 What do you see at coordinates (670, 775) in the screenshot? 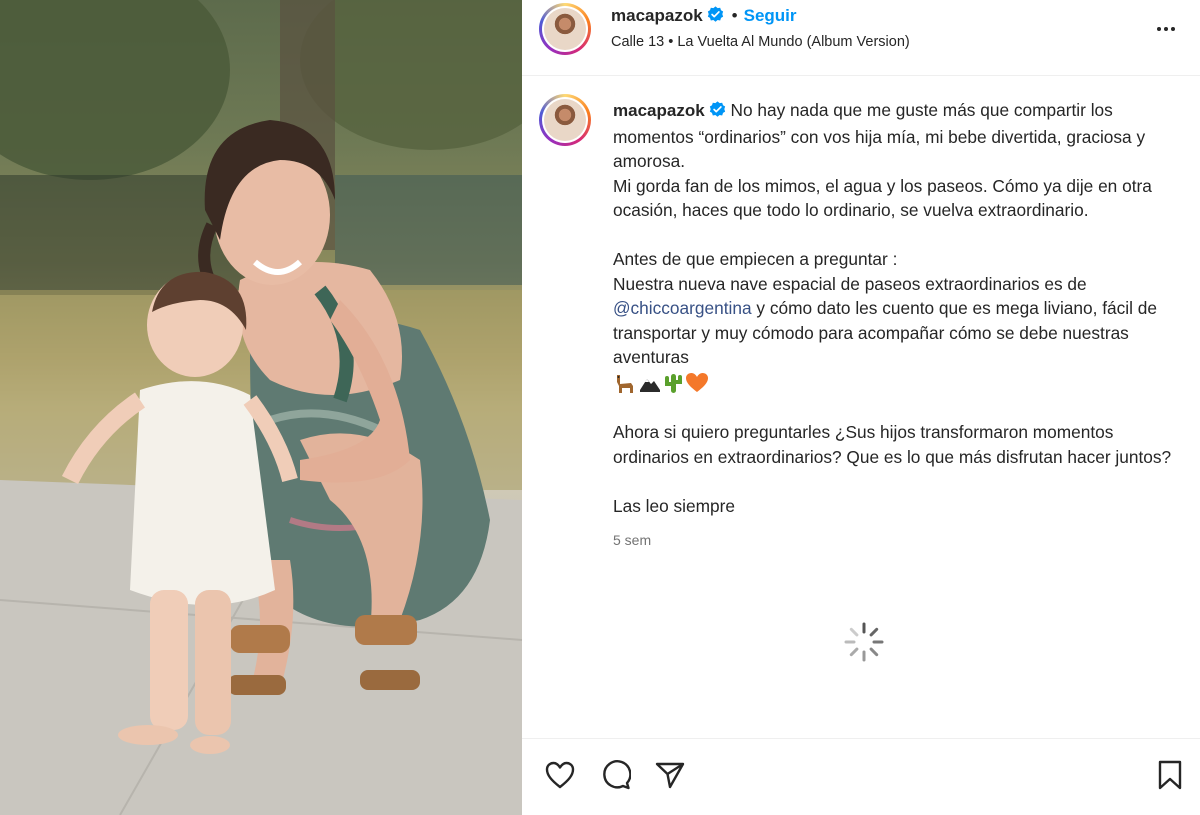
I see `share-icon` at bounding box center [670, 775].